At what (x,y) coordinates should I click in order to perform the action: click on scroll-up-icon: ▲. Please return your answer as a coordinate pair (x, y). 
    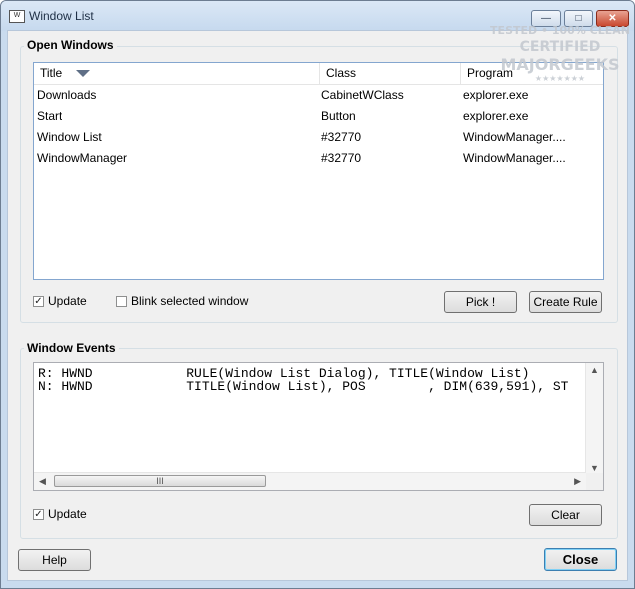
    Looking at the image, I should click on (594, 370).